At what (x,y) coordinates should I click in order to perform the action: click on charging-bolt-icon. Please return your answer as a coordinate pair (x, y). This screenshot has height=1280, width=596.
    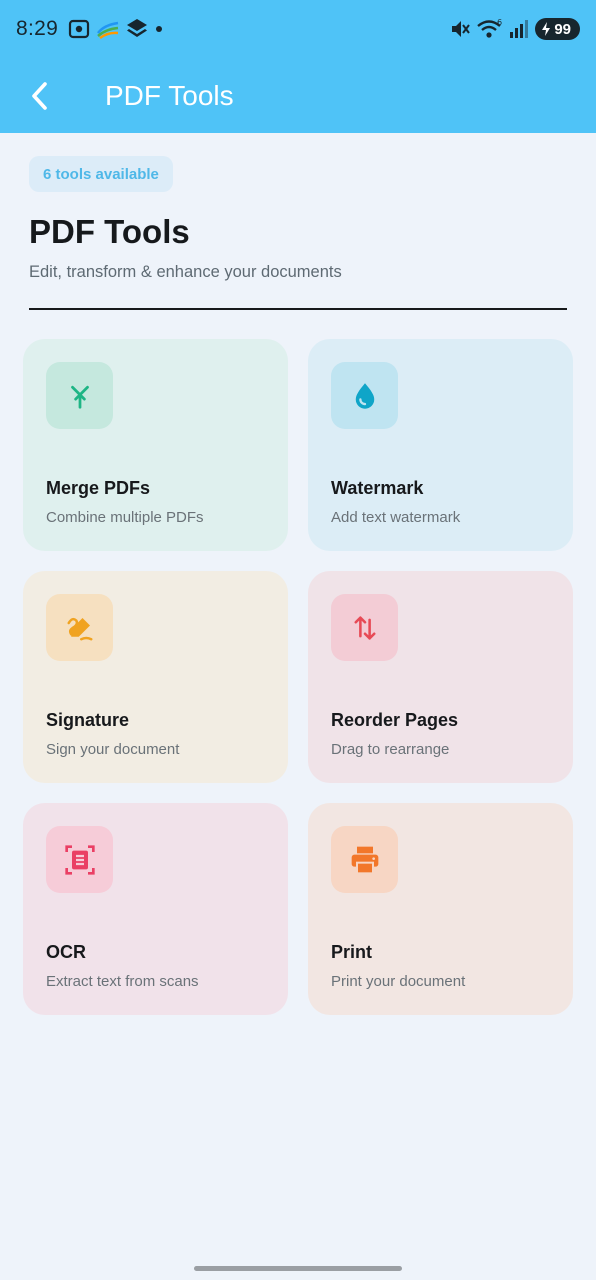
    Looking at the image, I should click on (546, 29).